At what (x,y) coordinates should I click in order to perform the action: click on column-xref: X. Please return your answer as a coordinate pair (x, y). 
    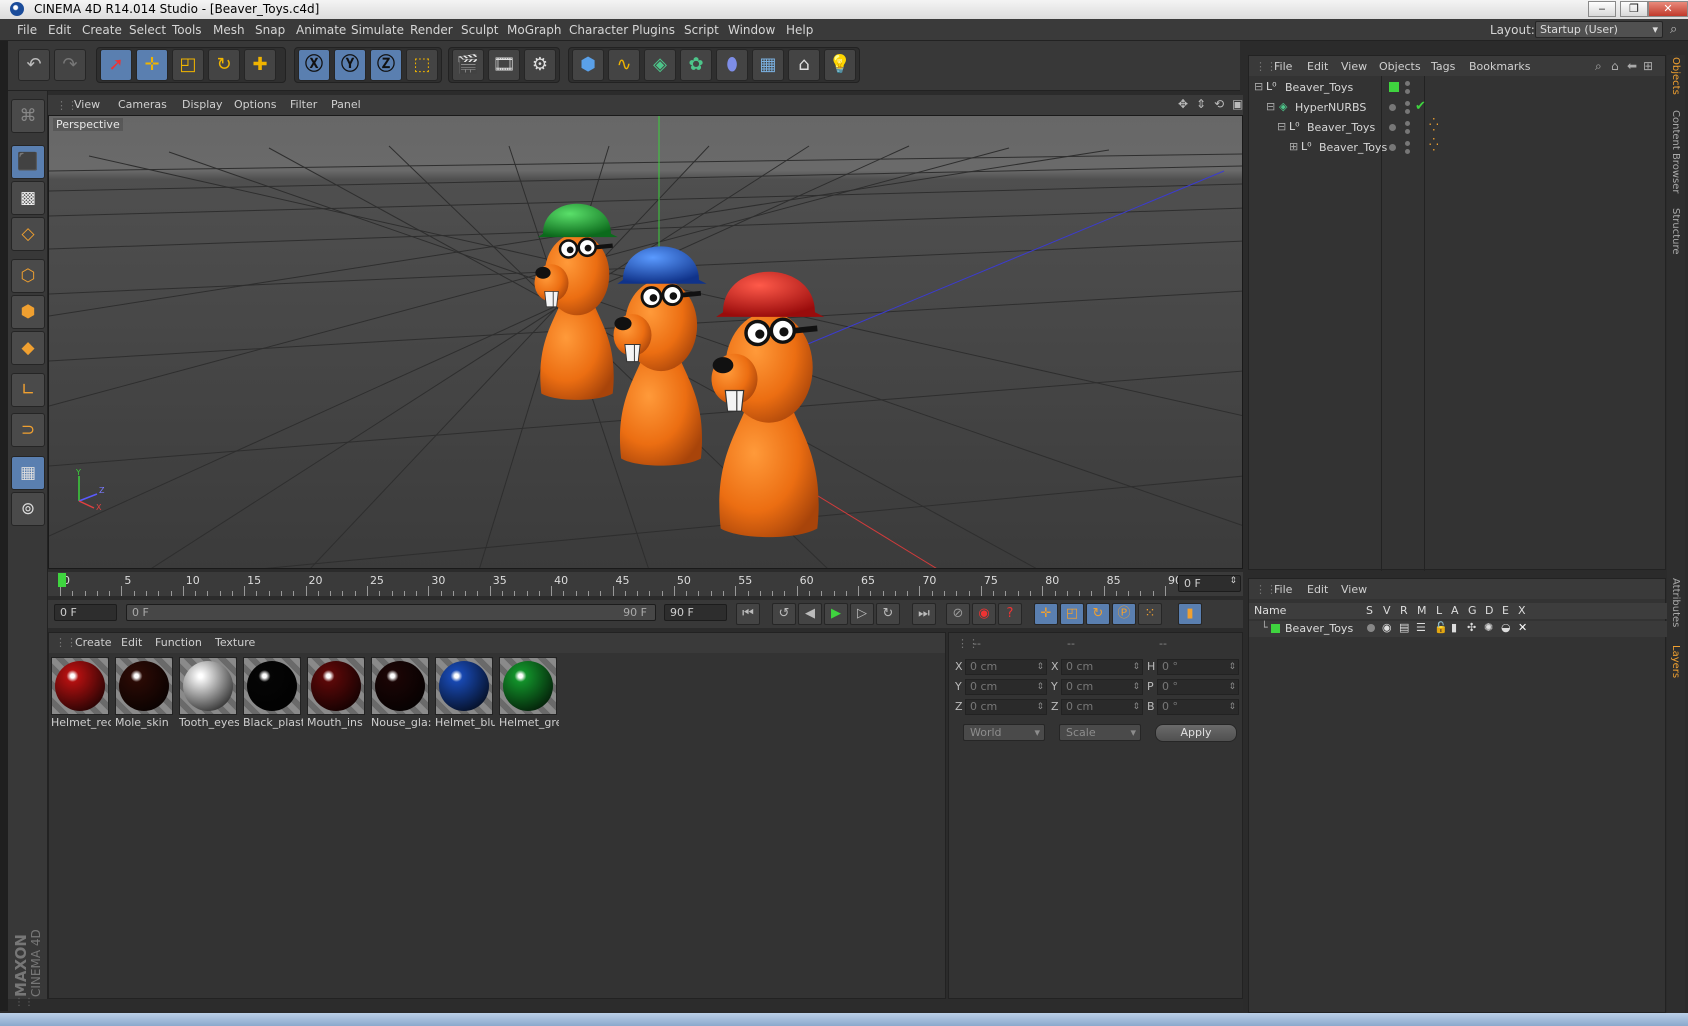
    Looking at the image, I should click on (1522, 610).